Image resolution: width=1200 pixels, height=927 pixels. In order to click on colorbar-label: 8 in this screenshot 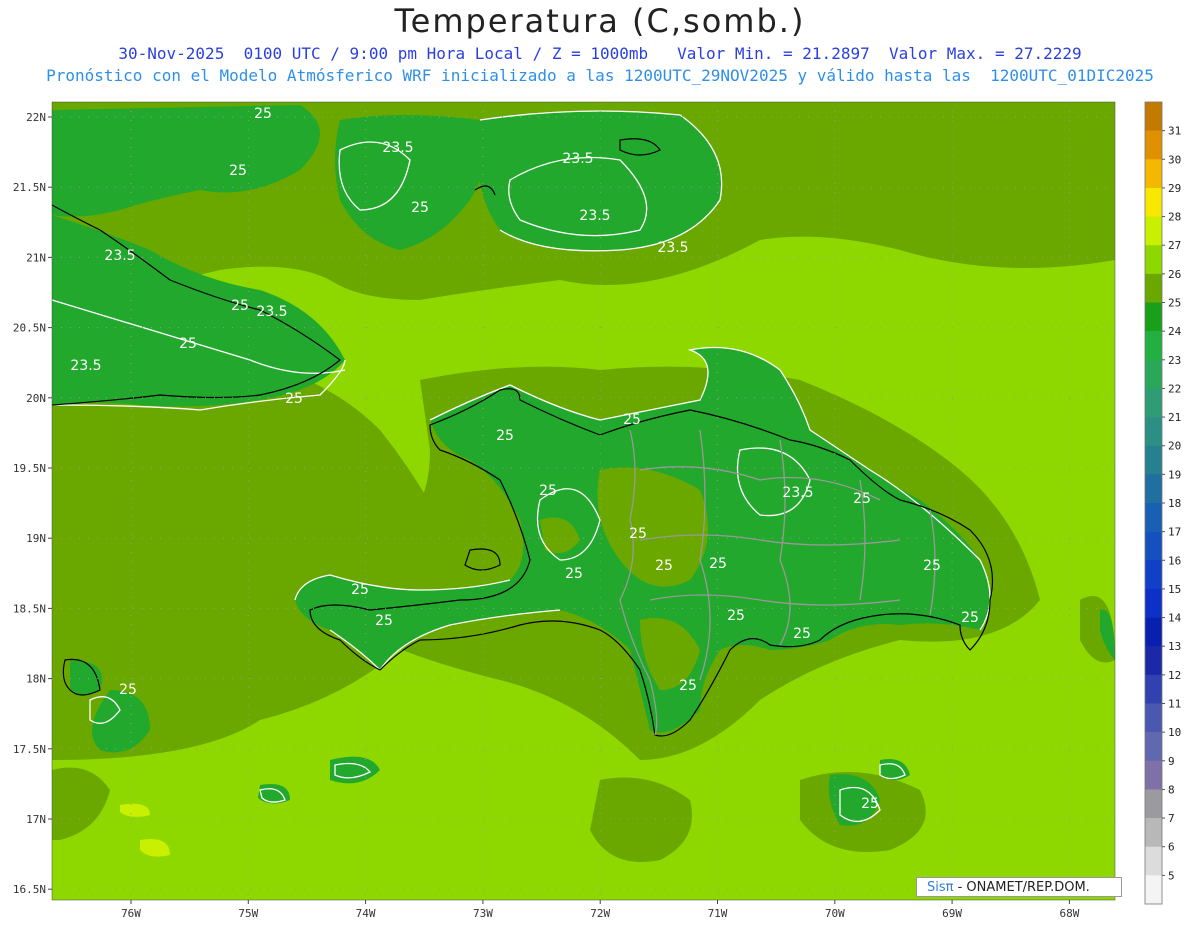, I will do `click(1171, 789)`.